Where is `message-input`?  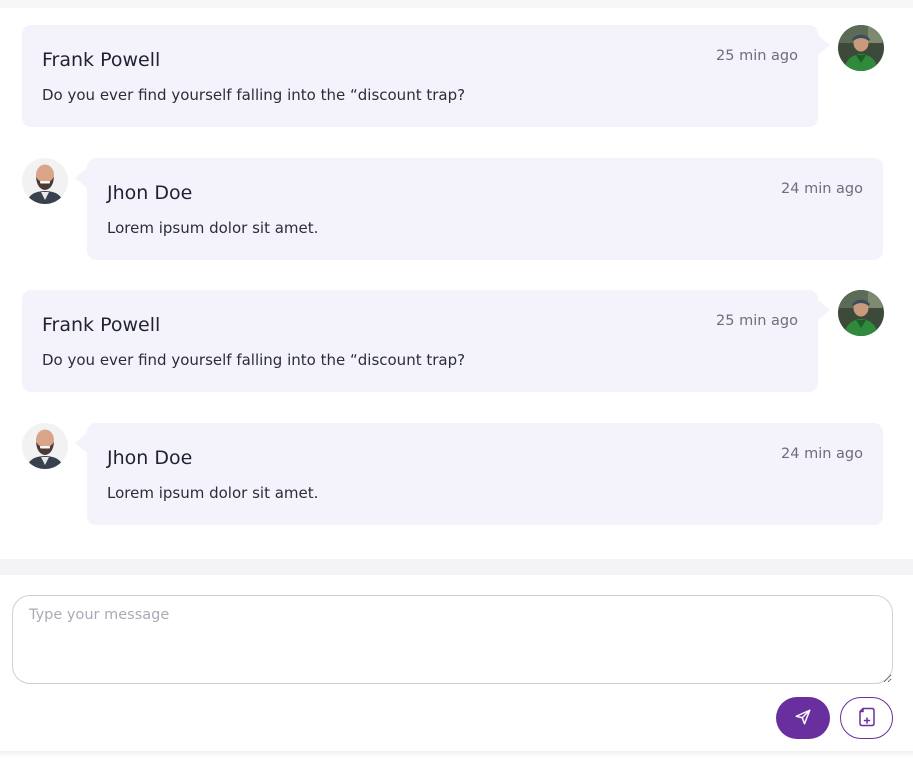 message-input is located at coordinates (452, 639).